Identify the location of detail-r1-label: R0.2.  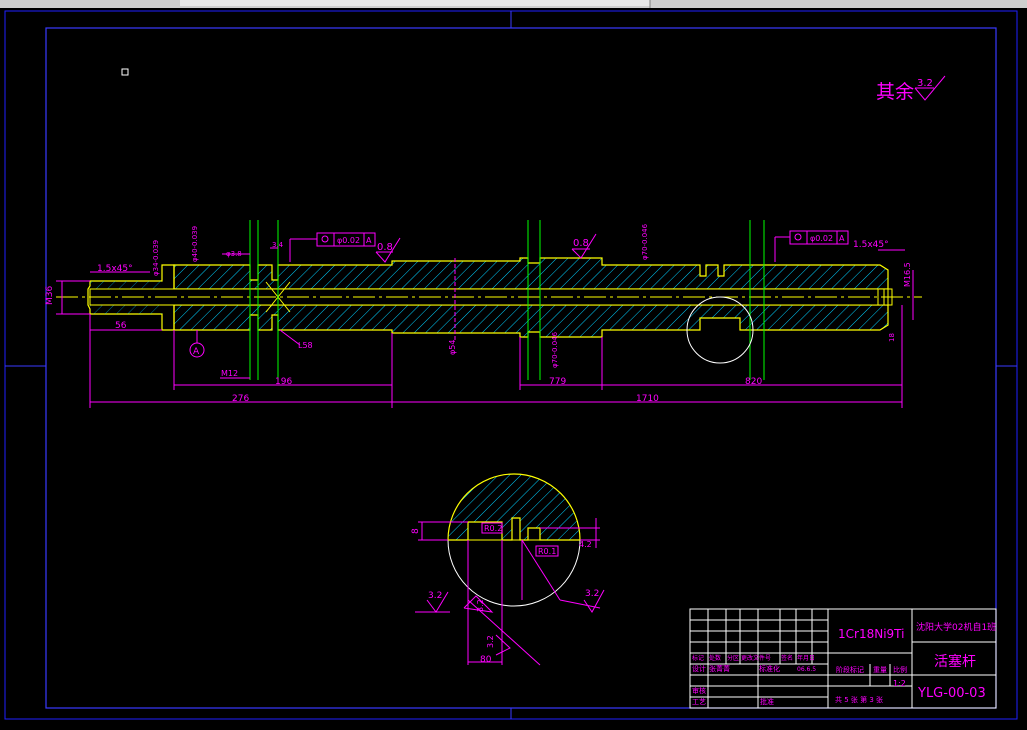
(493, 528).